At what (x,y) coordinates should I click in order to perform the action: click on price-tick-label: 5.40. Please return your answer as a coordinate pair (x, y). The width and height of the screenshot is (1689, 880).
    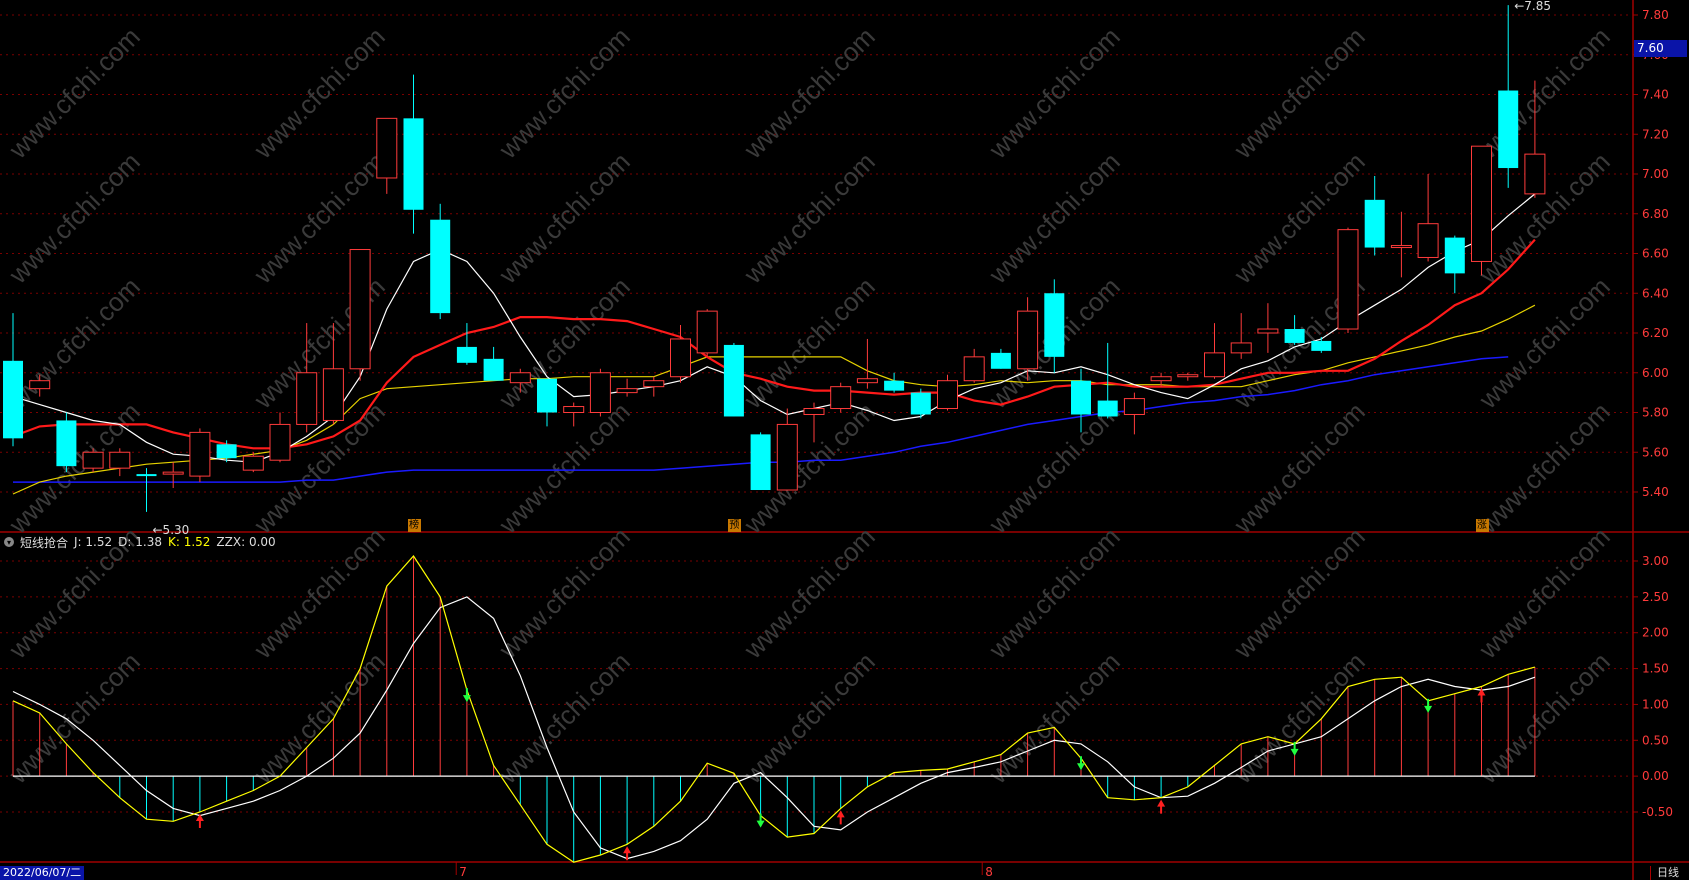
    Looking at the image, I should click on (1655, 492).